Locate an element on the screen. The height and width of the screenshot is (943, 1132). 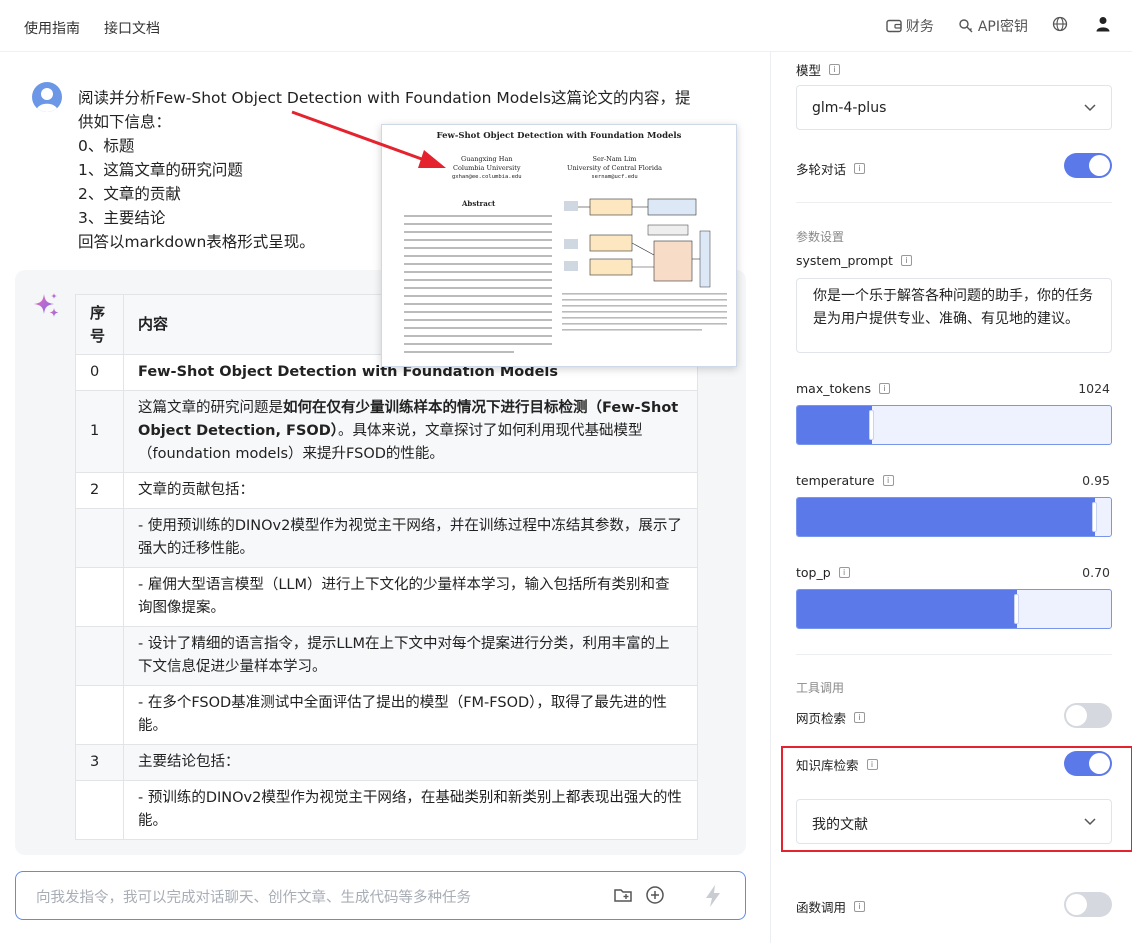
plus-circle-icon is located at coordinates (655, 895).